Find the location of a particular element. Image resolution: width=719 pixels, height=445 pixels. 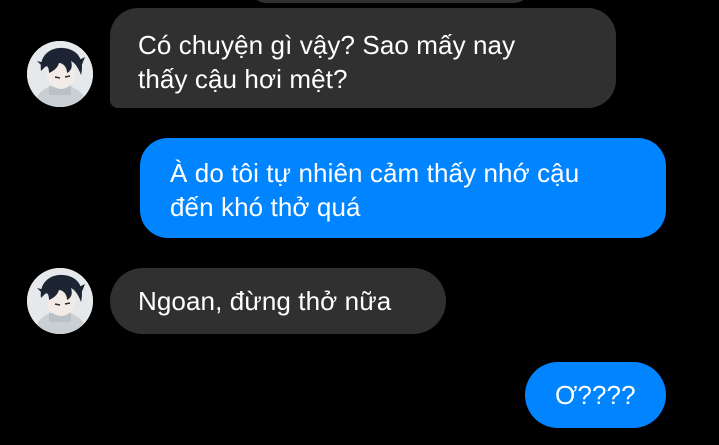

incoming-message-bubble: Ngoan, đừng thở nữa is located at coordinates (278, 301).